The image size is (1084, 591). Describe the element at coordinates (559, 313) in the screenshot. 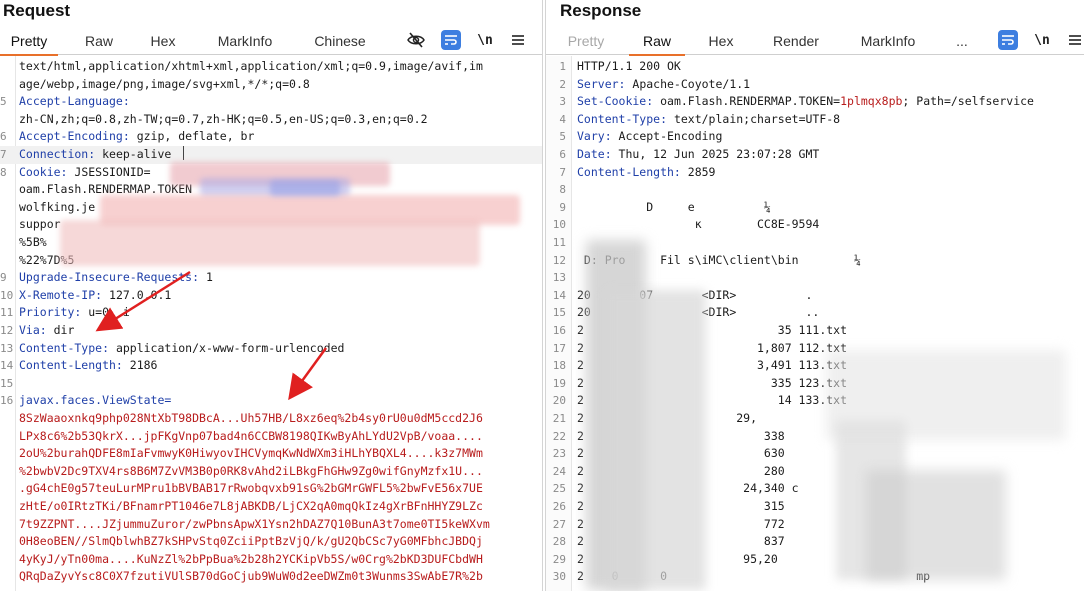

I see `line-number: 15` at that location.